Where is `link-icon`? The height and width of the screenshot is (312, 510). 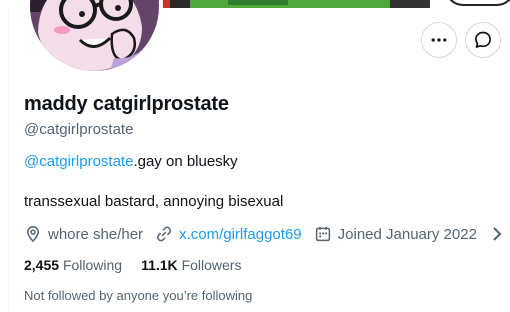 link-icon is located at coordinates (164, 234).